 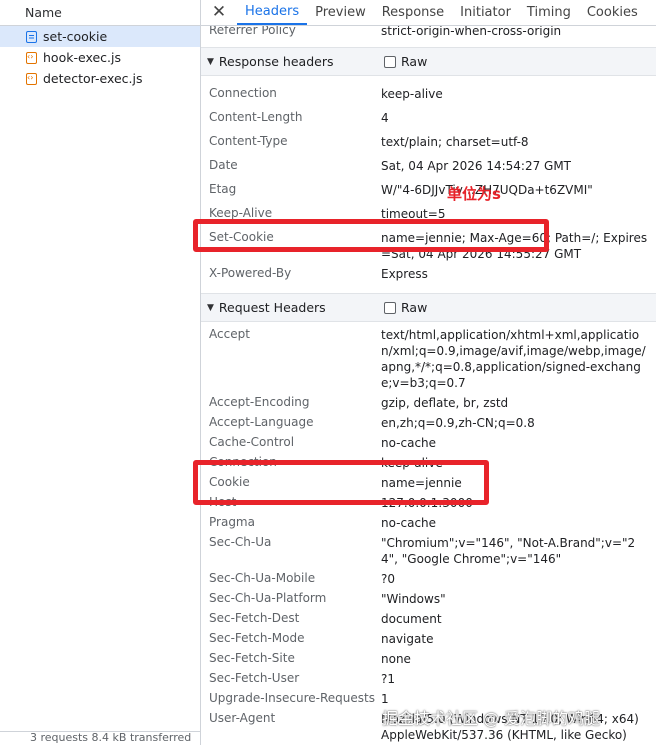 What do you see at coordinates (82, 57) in the screenshot?
I see `request-name: hook-exec.js` at bounding box center [82, 57].